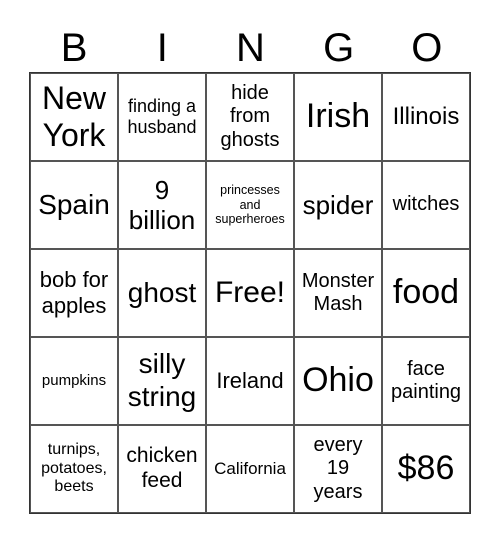 The image size is (500, 544). I want to click on bingo-cell: Illinois, so click(426, 117).